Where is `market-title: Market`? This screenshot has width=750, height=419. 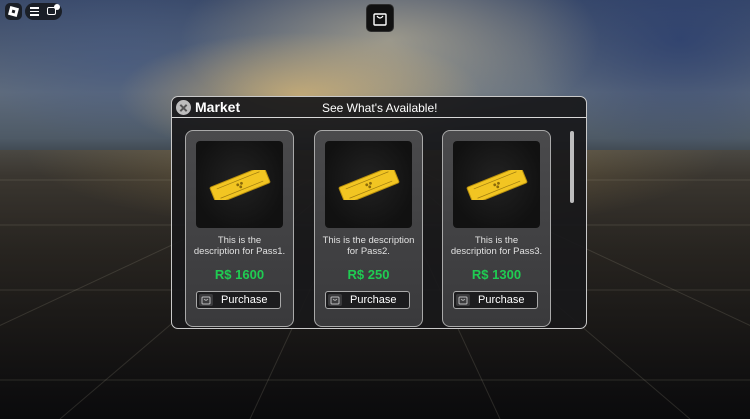
market-title: Market is located at coordinates (218, 107).